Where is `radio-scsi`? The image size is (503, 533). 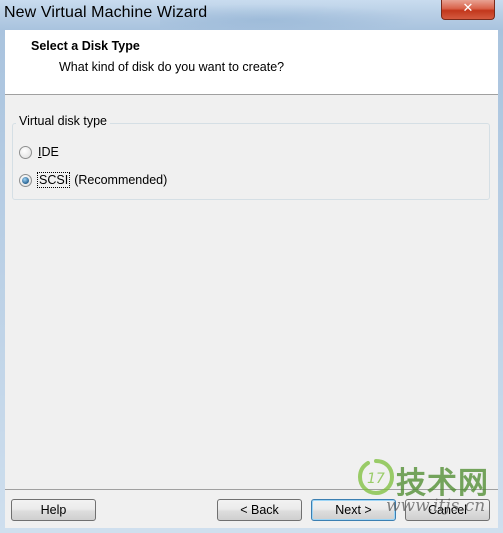
radio-scsi is located at coordinates (25, 180).